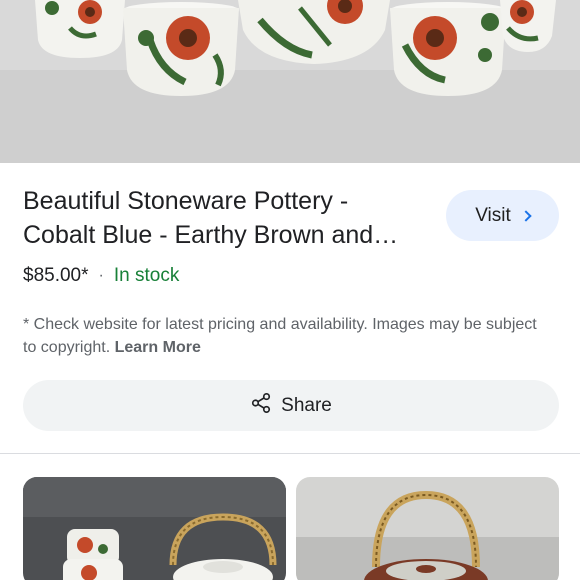 The image size is (580, 580). Describe the element at coordinates (158, 347) in the screenshot. I see `learn-more-link: Learn More` at that location.